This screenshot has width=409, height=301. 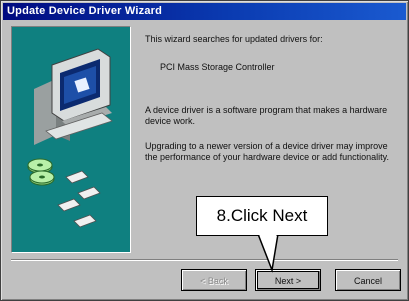 I want to click on computer-icon, so click(x=70, y=138).